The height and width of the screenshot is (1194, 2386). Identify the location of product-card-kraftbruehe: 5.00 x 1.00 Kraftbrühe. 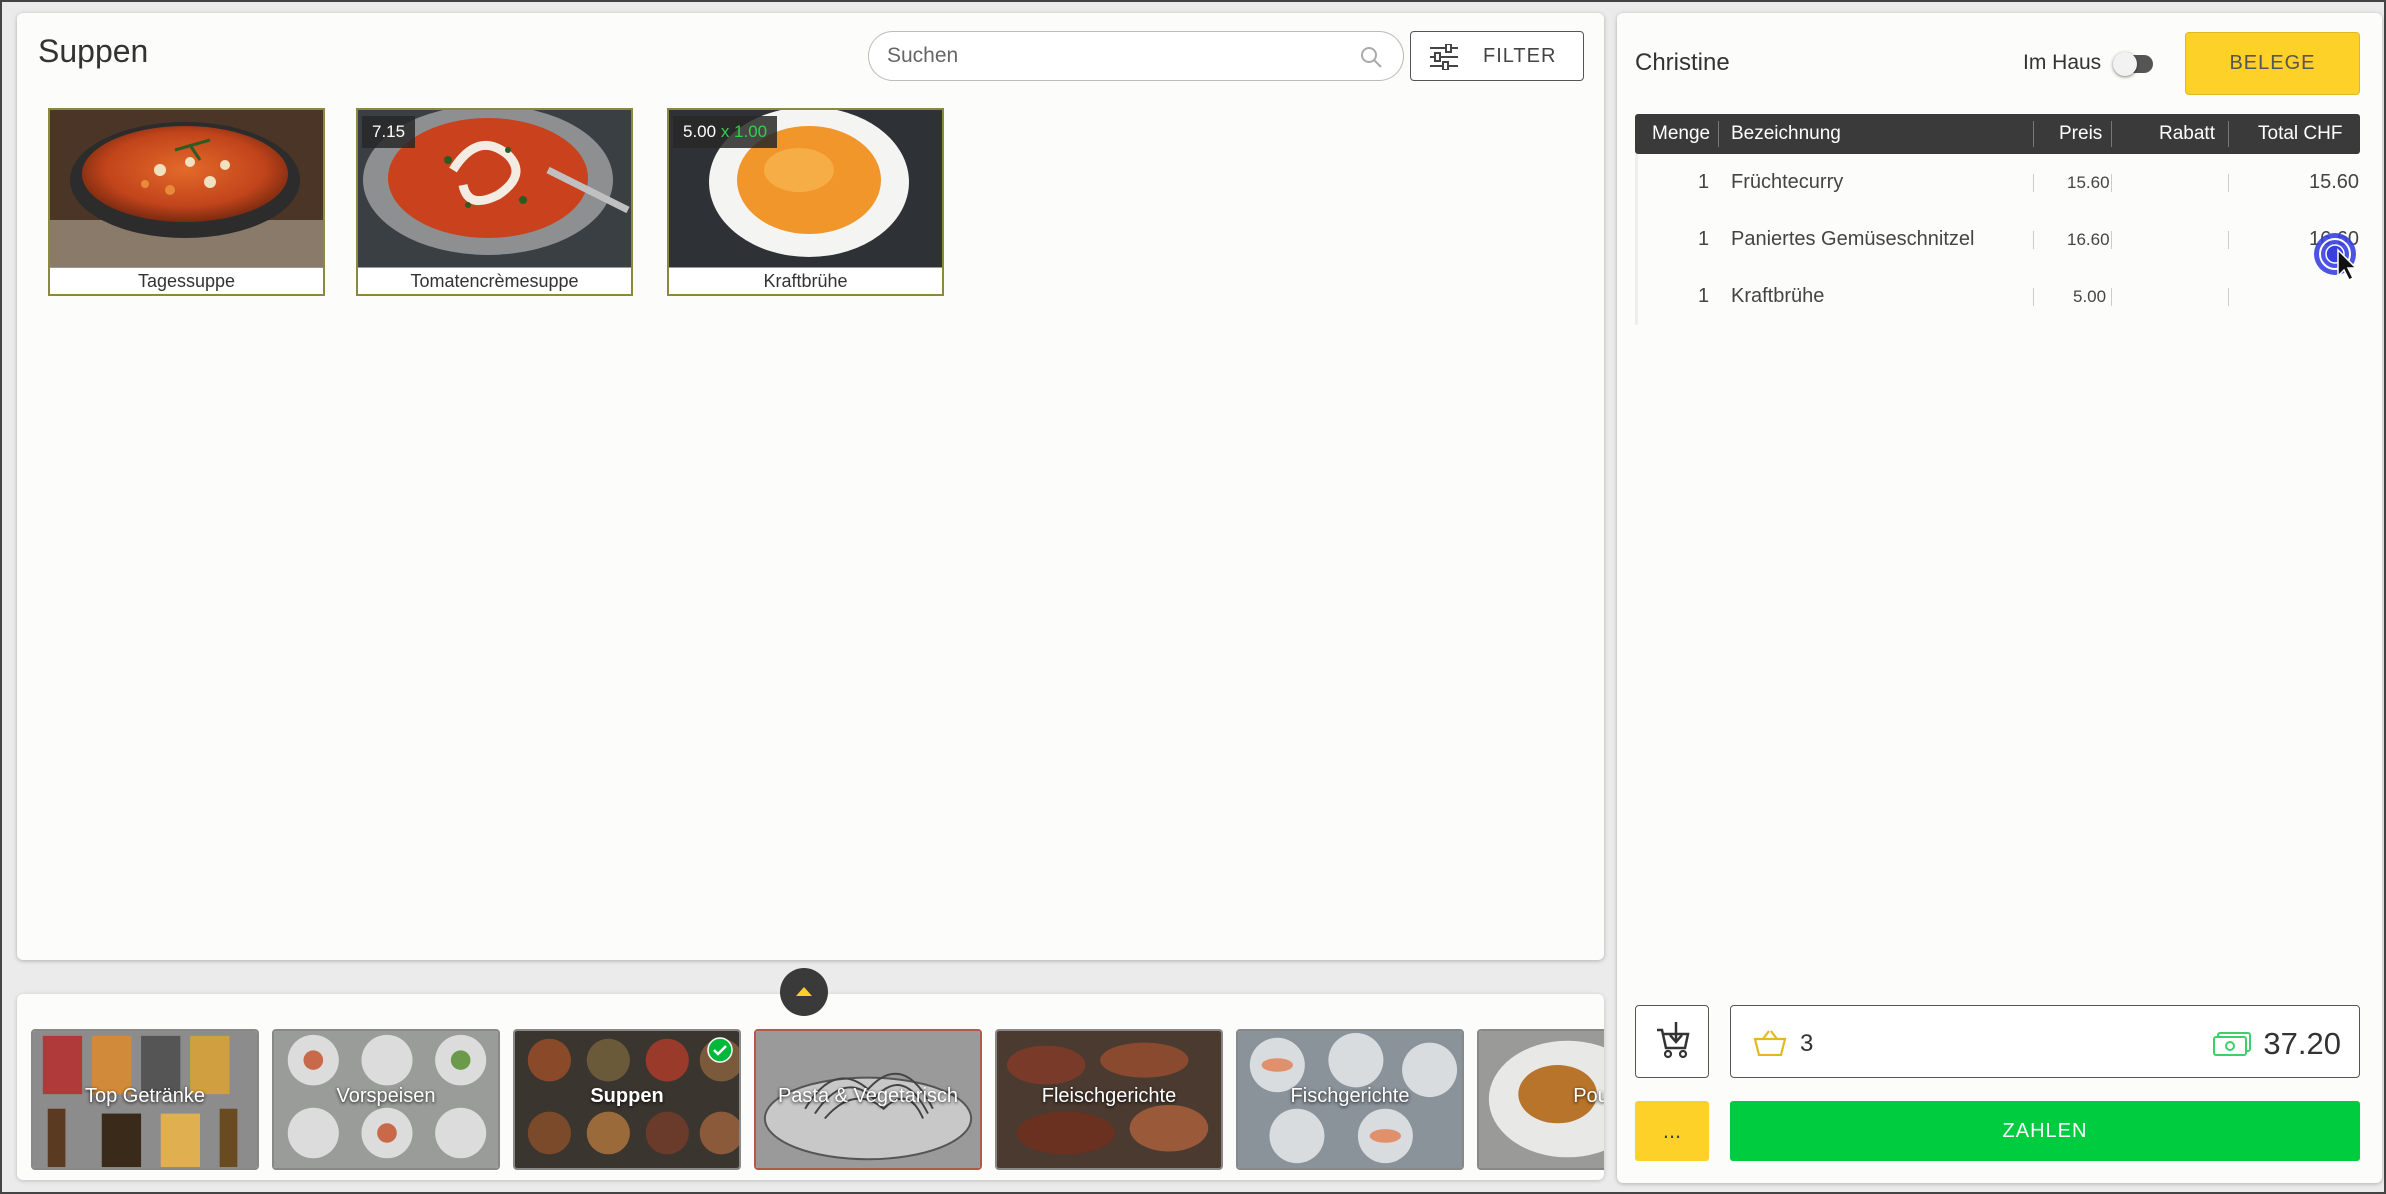
(805, 202).